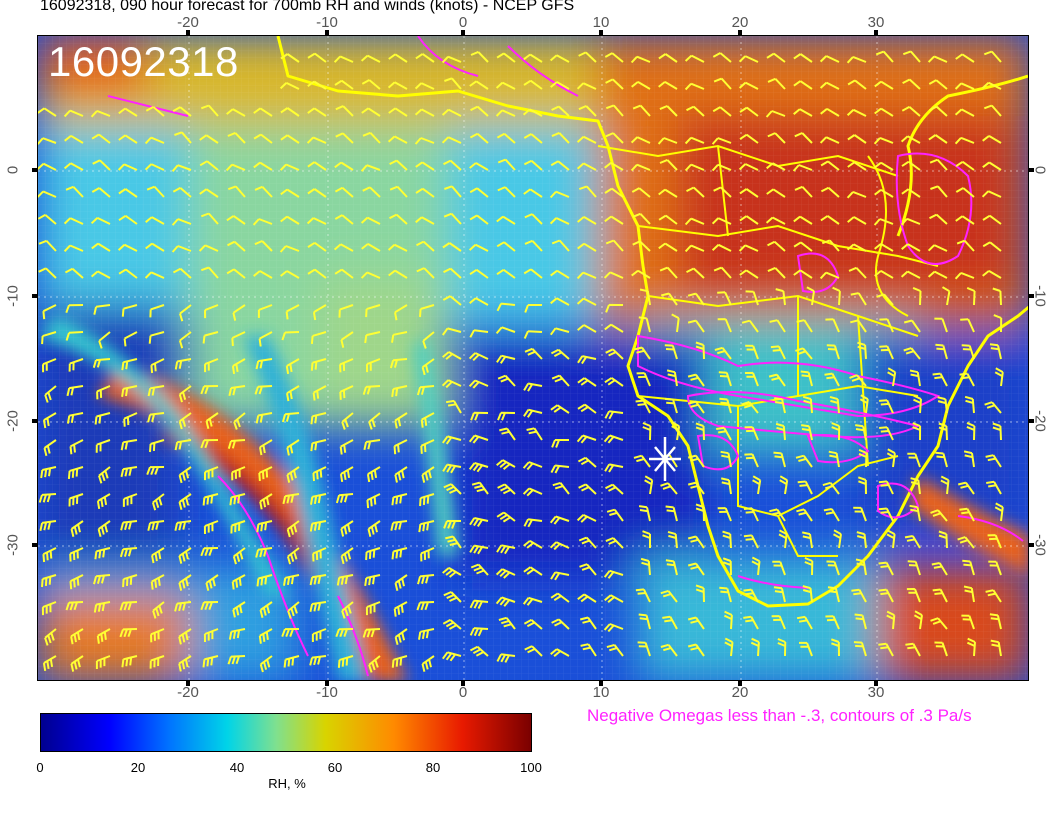  I want to click on lon-tick-top: -10, so click(327, 22).